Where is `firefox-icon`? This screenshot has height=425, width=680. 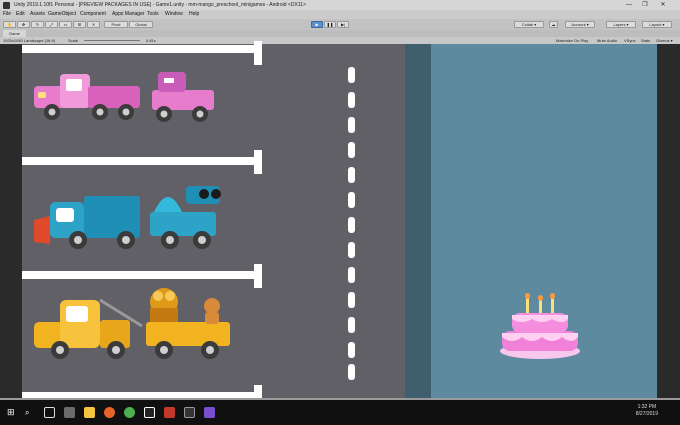
firefox-icon is located at coordinates (109, 412).